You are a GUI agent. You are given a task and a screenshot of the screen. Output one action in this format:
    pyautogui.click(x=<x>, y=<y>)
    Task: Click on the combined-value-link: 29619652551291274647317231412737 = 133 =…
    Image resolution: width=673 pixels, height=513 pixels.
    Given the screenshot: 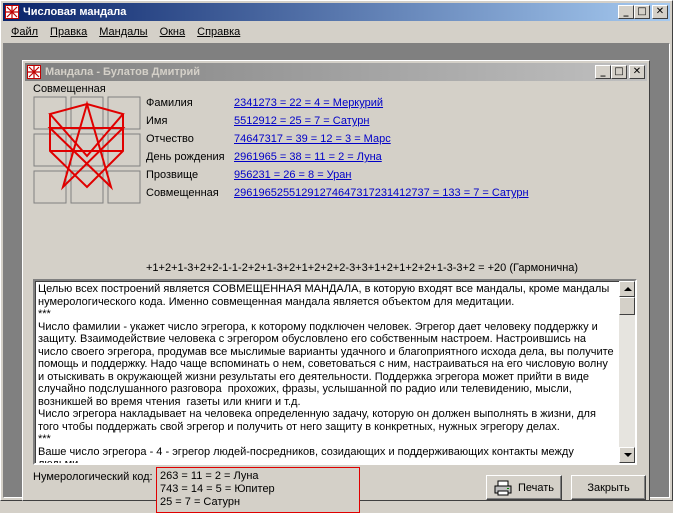 What is the action you would take?
    pyautogui.click(x=381, y=193)
    